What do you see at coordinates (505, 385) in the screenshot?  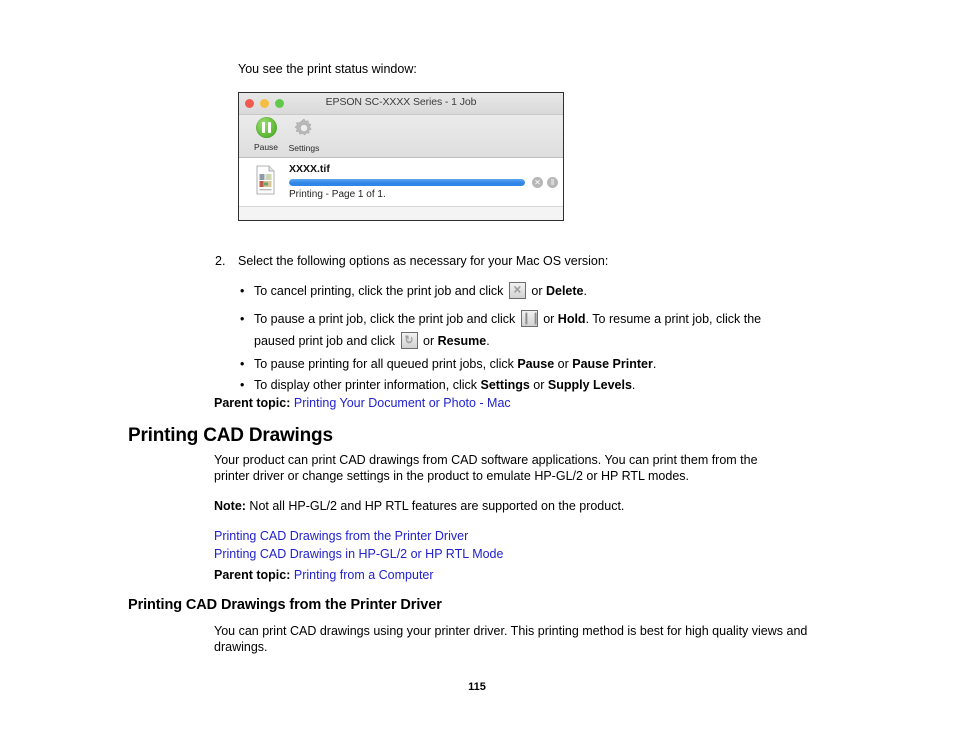 I see `bullet-info-settings-label: Settings` at bounding box center [505, 385].